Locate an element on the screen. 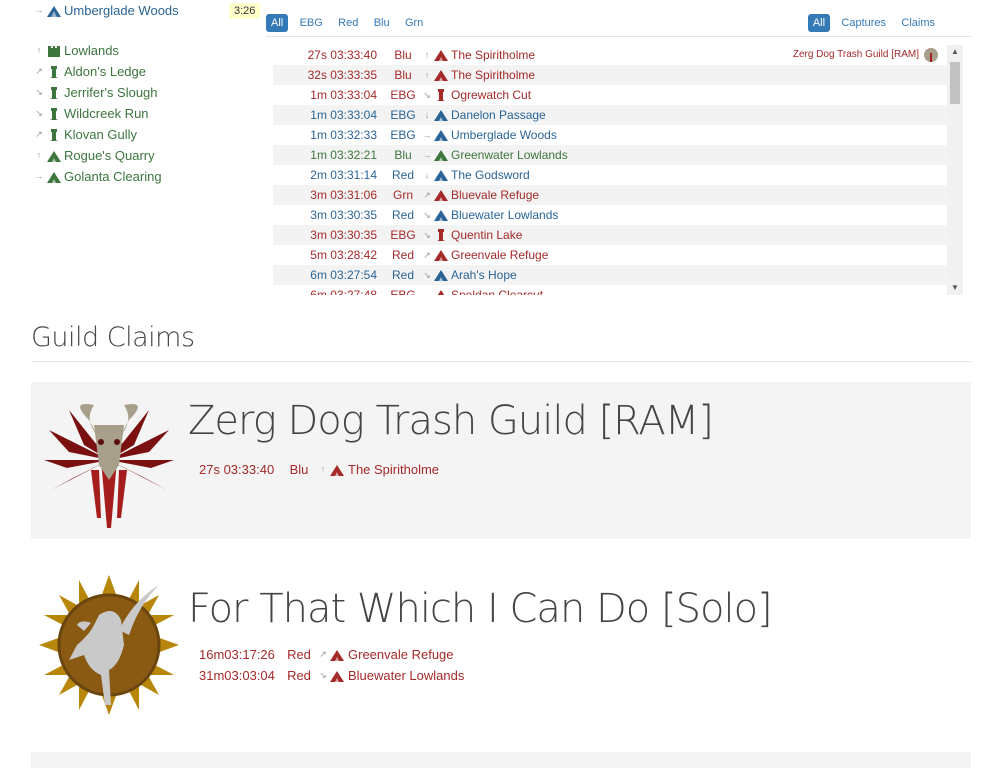  filter-captures: Captures is located at coordinates (863, 23).